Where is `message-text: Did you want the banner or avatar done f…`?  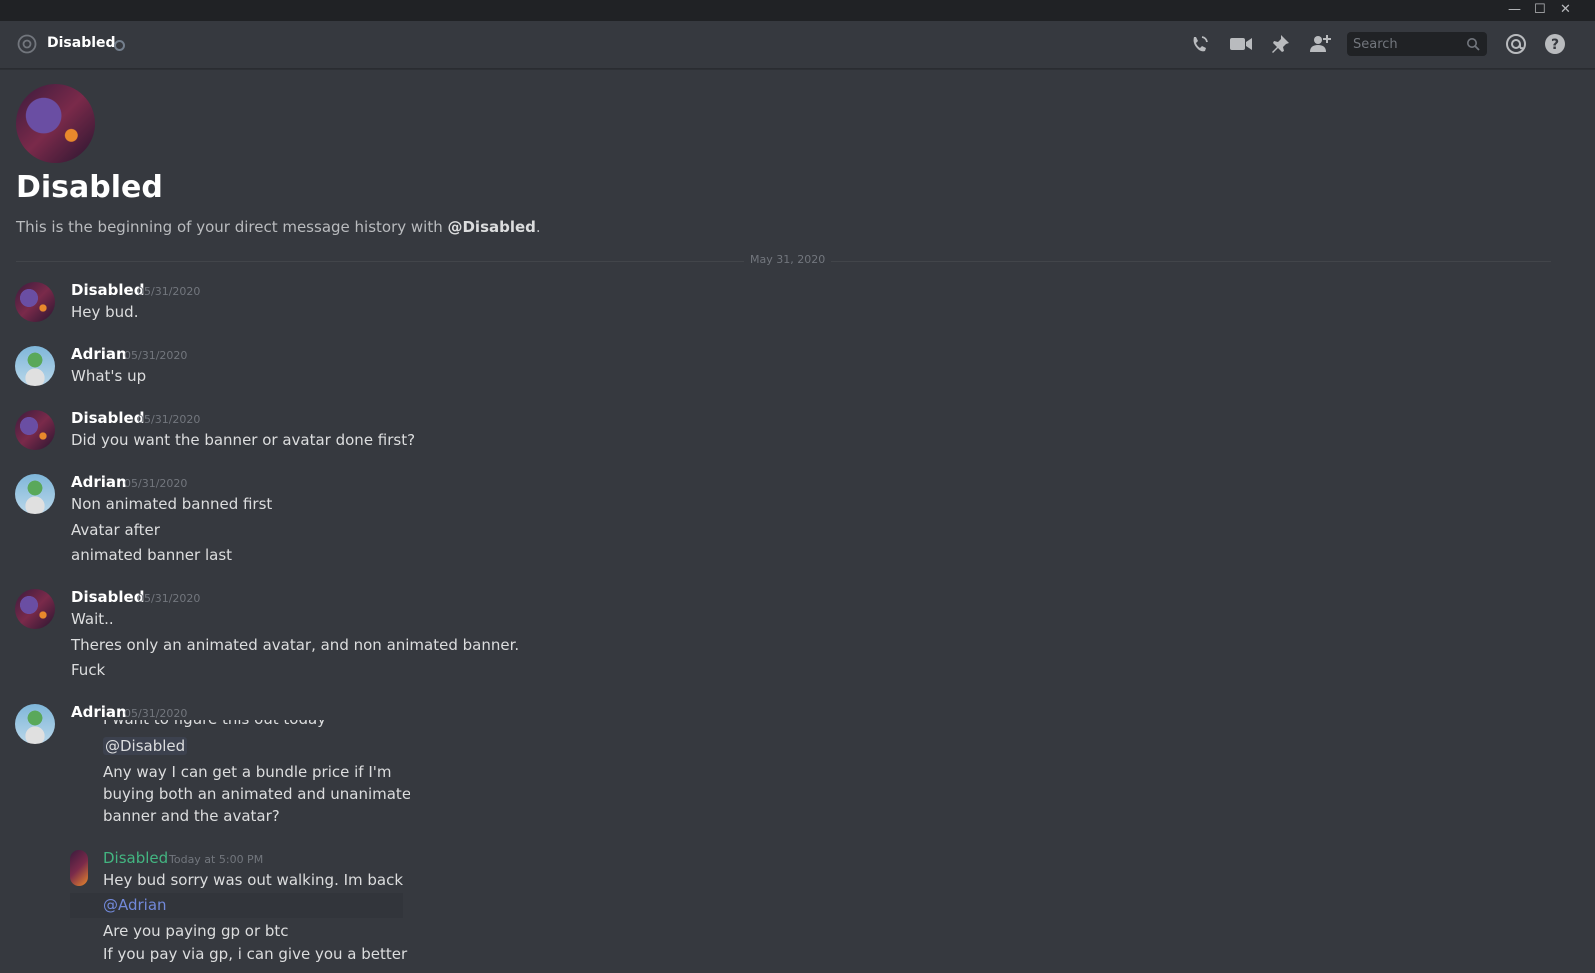
message-text: Did you want the banner or avatar done f… is located at coordinates (243, 440).